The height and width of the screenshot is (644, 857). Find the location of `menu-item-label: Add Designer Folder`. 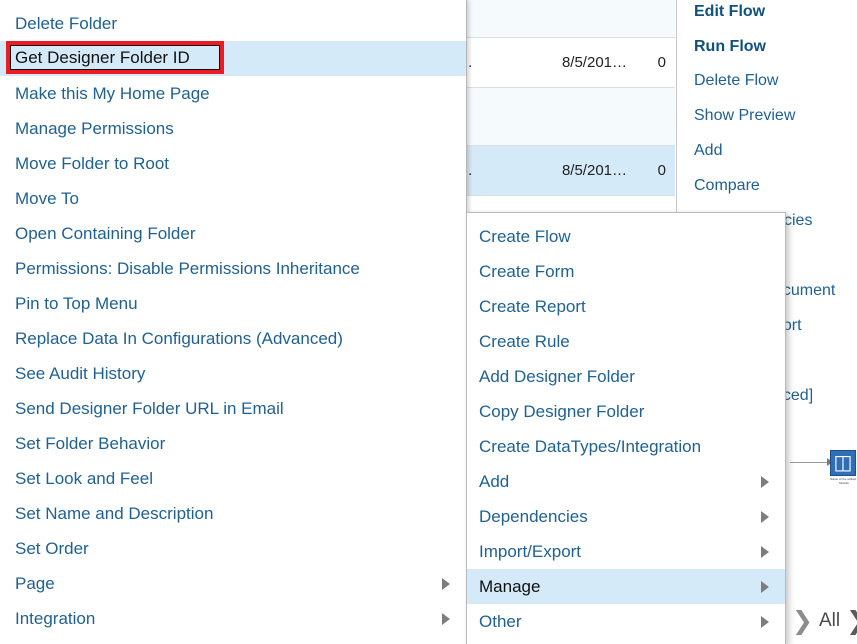

menu-item-label: Add Designer Folder is located at coordinates (557, 376).